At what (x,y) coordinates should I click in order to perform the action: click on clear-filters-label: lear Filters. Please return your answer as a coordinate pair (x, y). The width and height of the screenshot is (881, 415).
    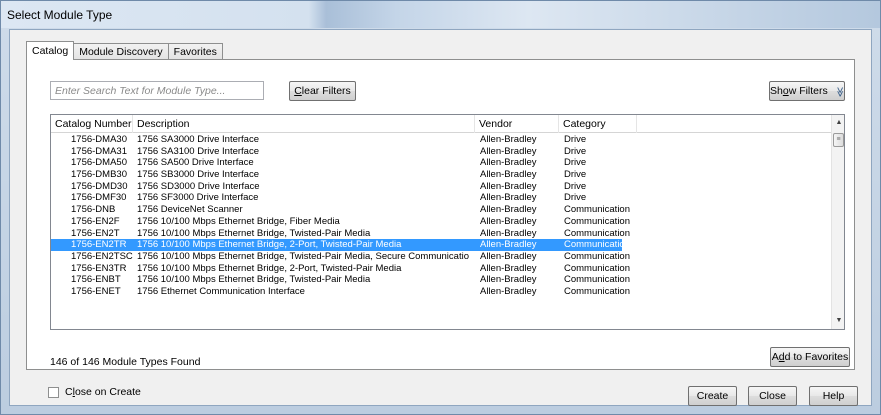
    Looking at the image, I should click on (326, 91).